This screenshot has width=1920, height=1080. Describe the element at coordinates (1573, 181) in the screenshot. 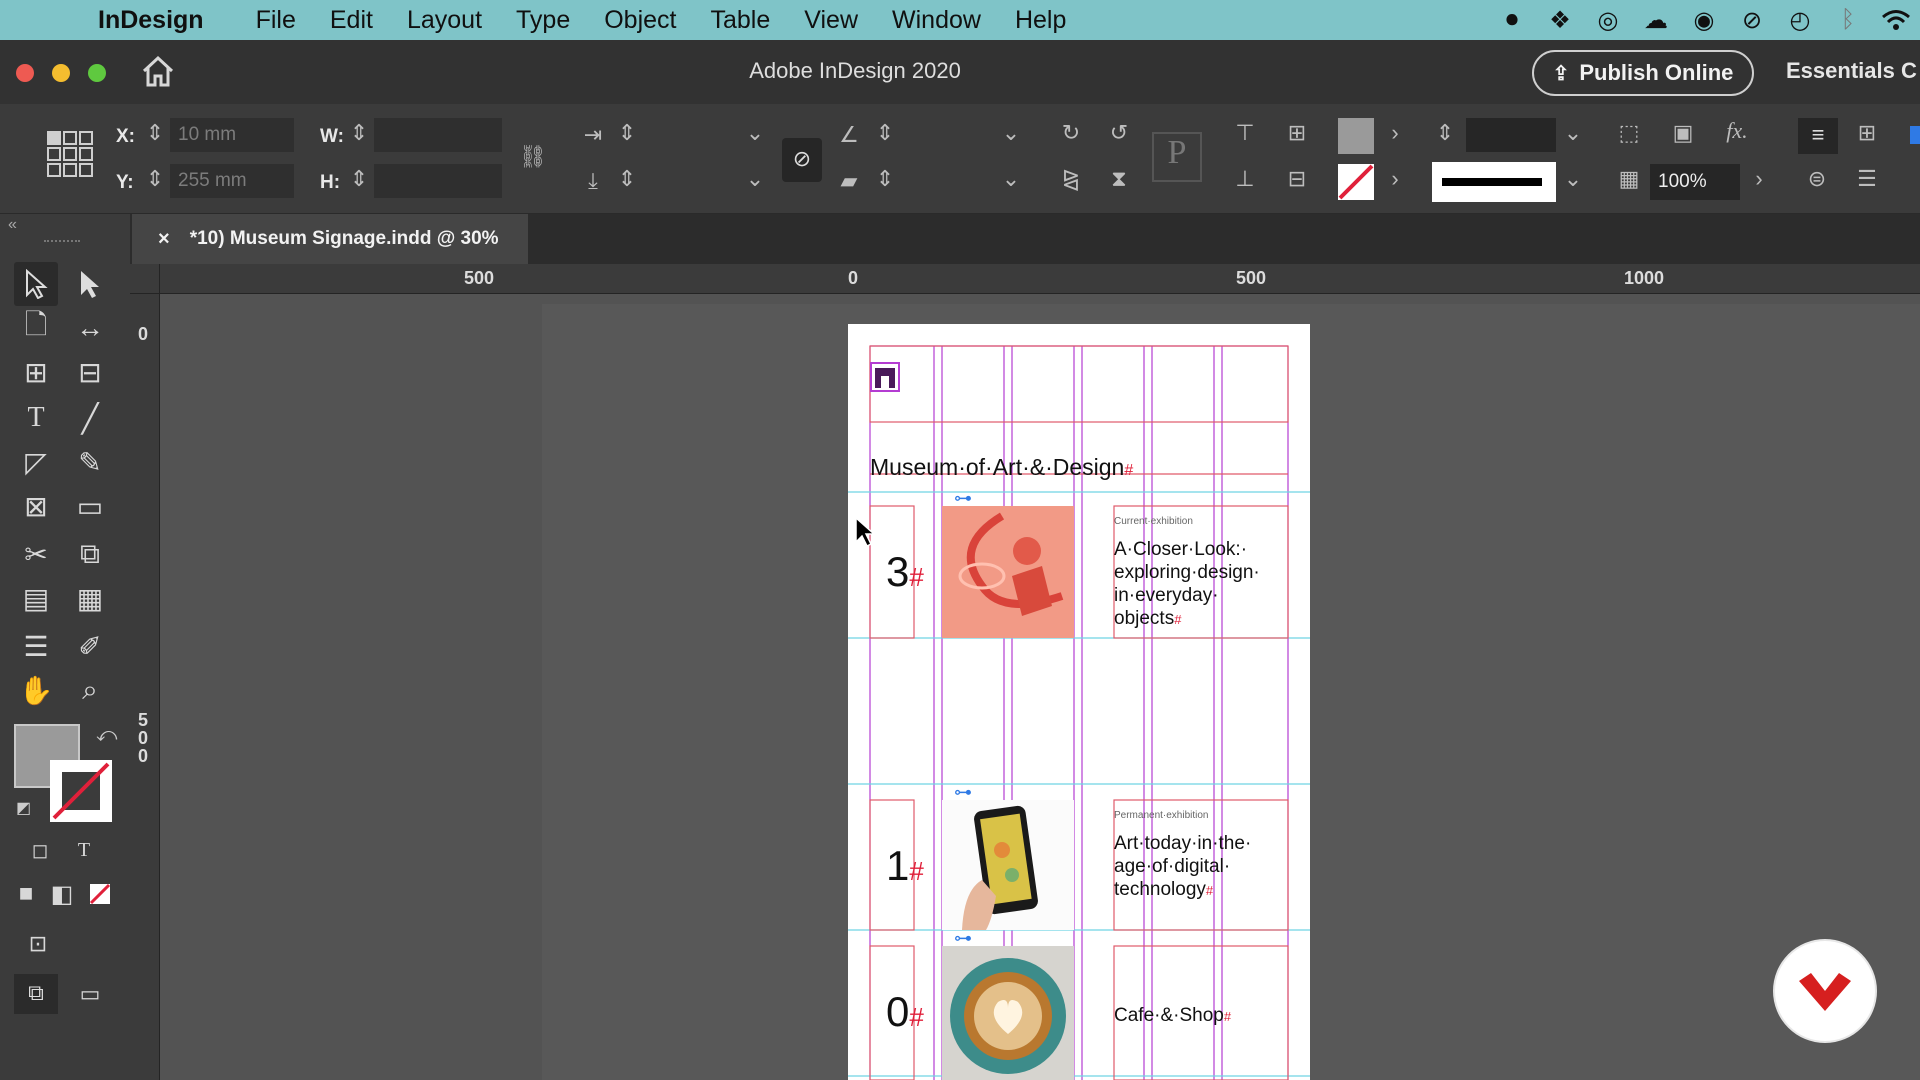

I see `stroke-type-dropdown-icon: ⌄` at that location.